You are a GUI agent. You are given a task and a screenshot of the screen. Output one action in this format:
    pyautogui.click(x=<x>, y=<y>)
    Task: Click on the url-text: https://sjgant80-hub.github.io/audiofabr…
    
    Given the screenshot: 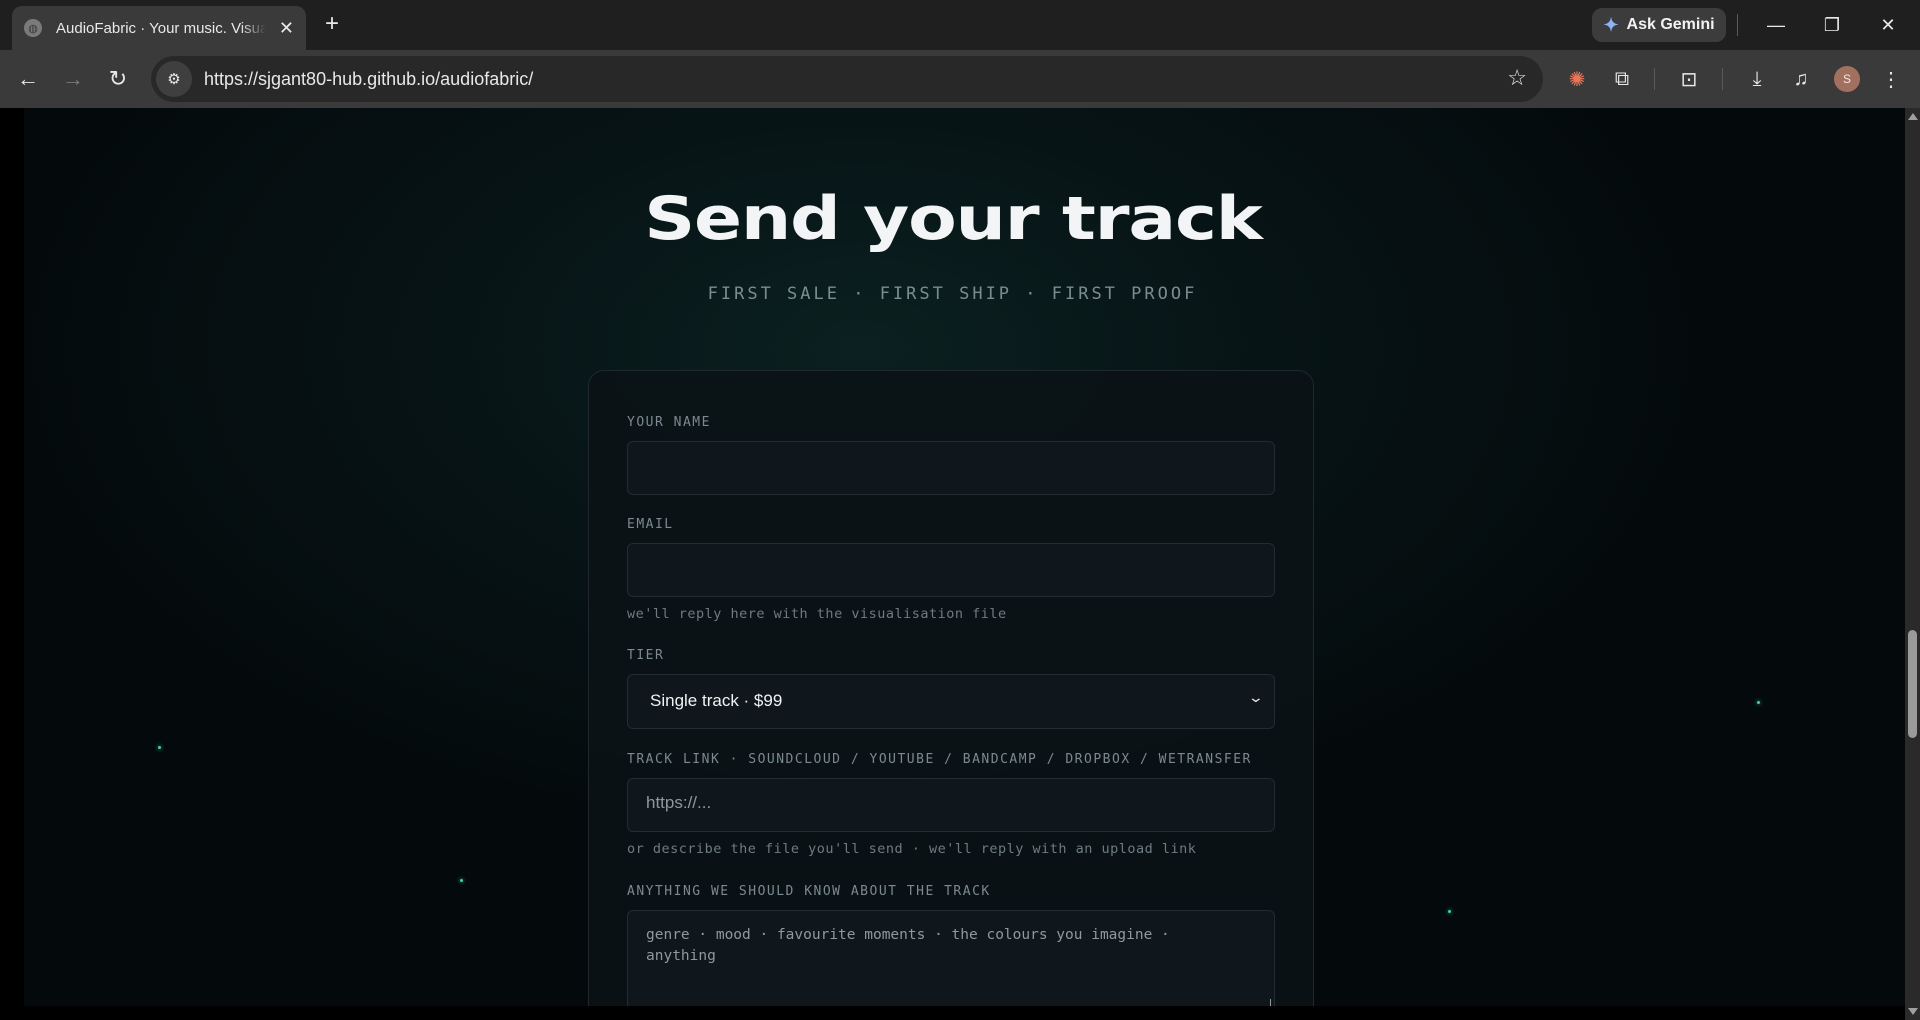 What is the action you would take?
    pyautogui.click(x=368, y=79)
    